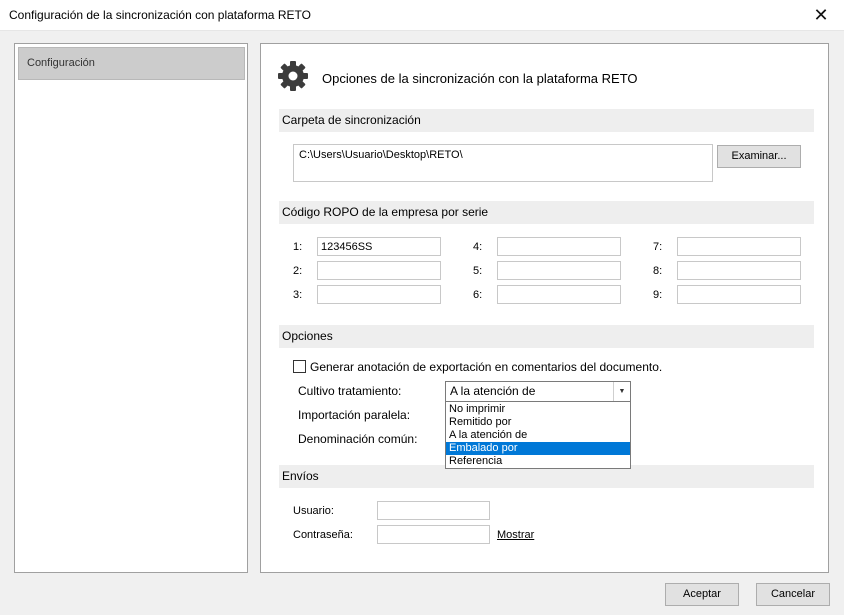 The image size is (844, 615). What do you see at coordinates (538, 409) in the screenshot?
I see `dropdown-option-no-imprimir: No imprimir` at bounding box center [538, 409].